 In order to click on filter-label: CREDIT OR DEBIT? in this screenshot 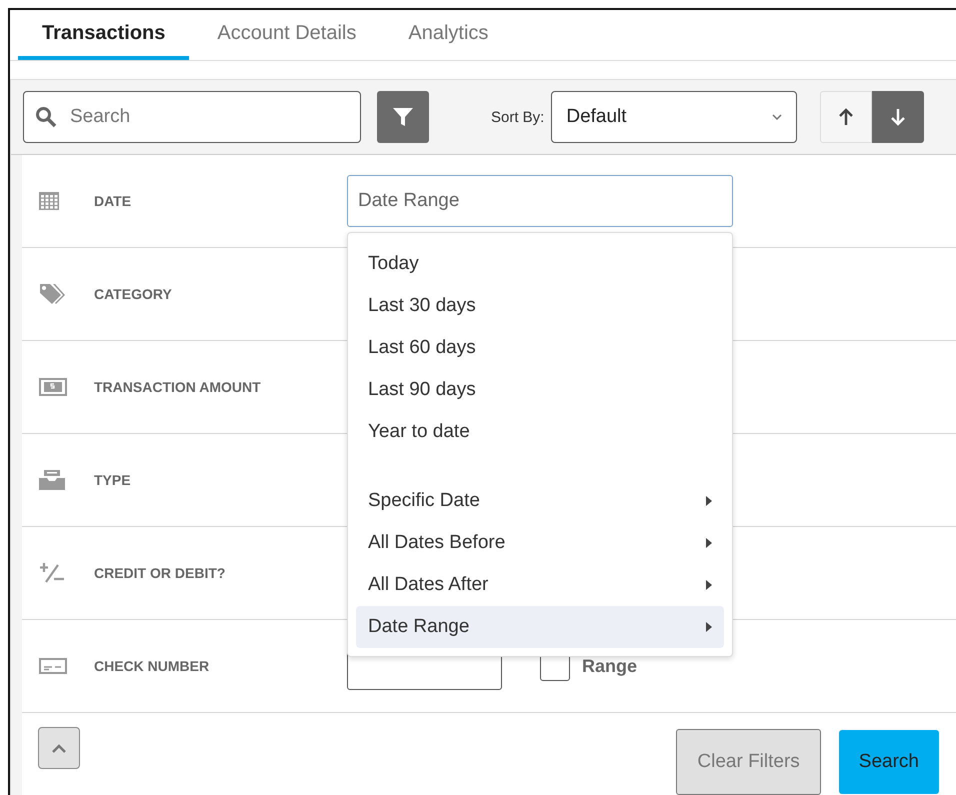, I will do `click(160, 573)`.